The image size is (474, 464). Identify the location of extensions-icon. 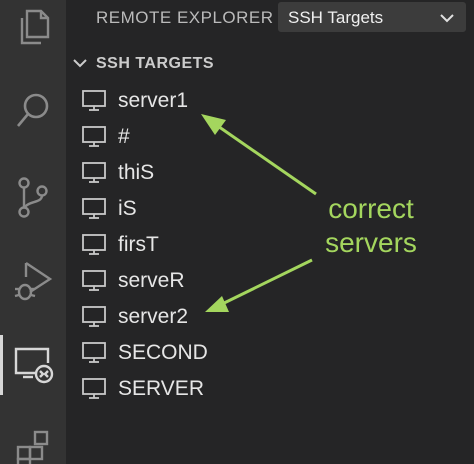
(33, 439).